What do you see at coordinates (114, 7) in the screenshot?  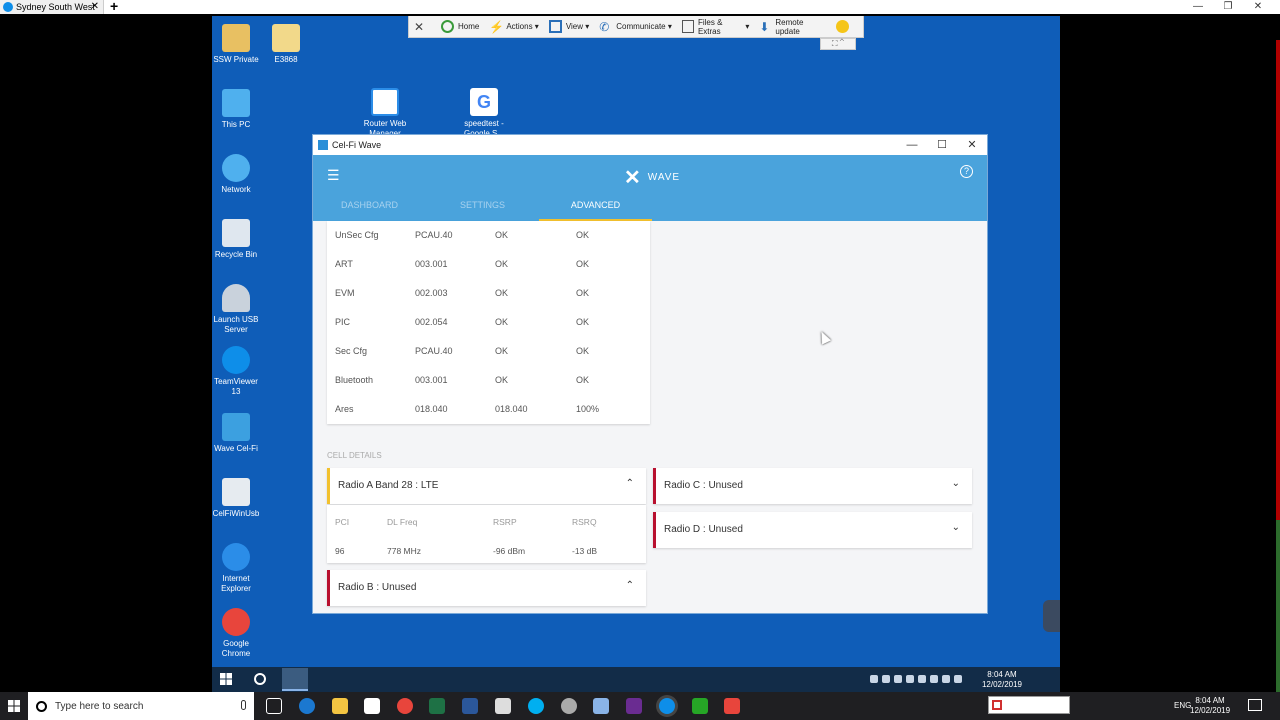 I see `new-tab-icon: +` at bounding box center [114, 7].